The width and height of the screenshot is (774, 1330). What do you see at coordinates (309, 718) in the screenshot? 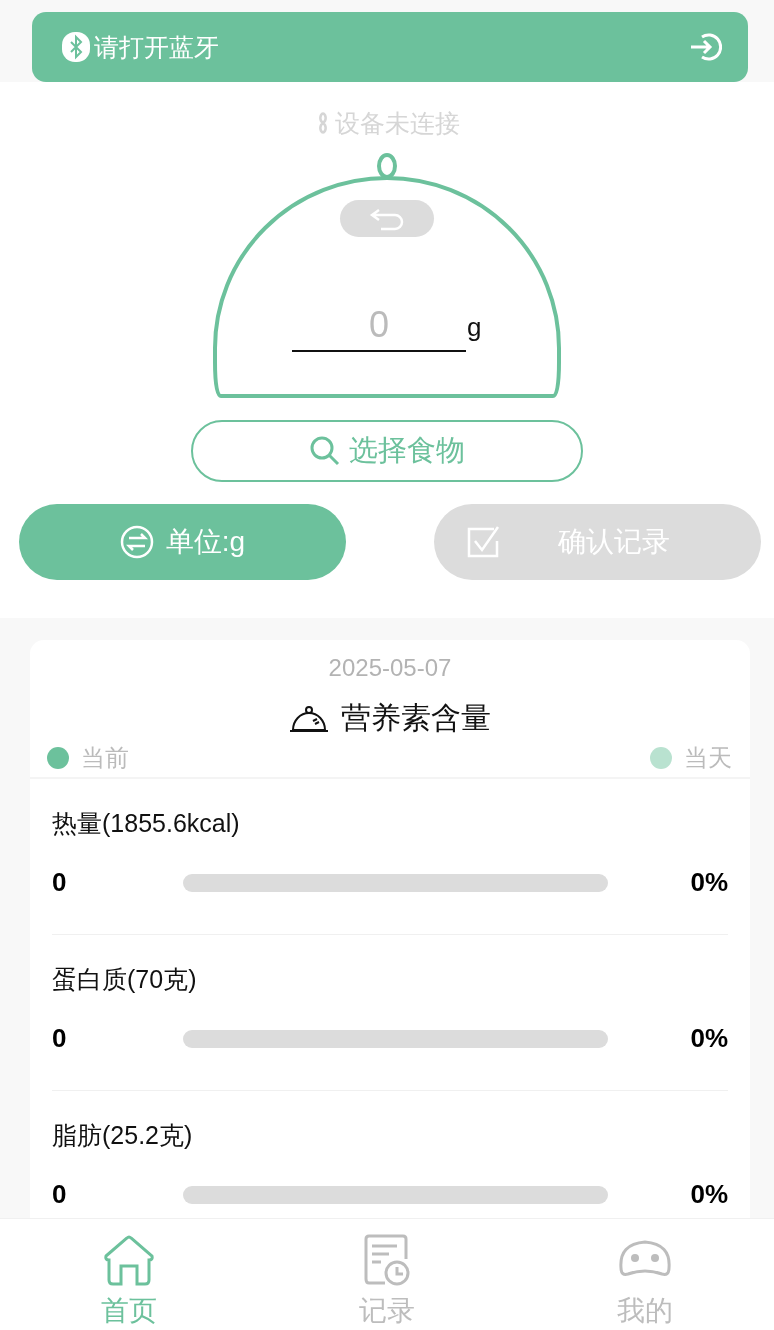
I see `food-cover-icon` at bounding box center [309, 718].